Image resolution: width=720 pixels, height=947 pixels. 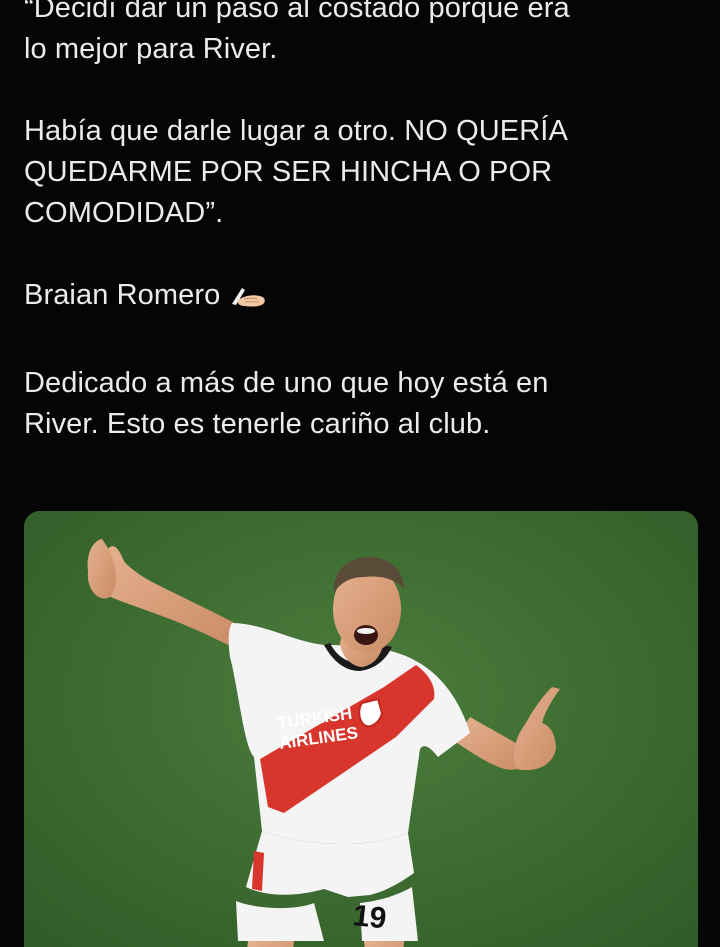 I want to click on author-signature: Braian Romero, so click(x=364, y=298).